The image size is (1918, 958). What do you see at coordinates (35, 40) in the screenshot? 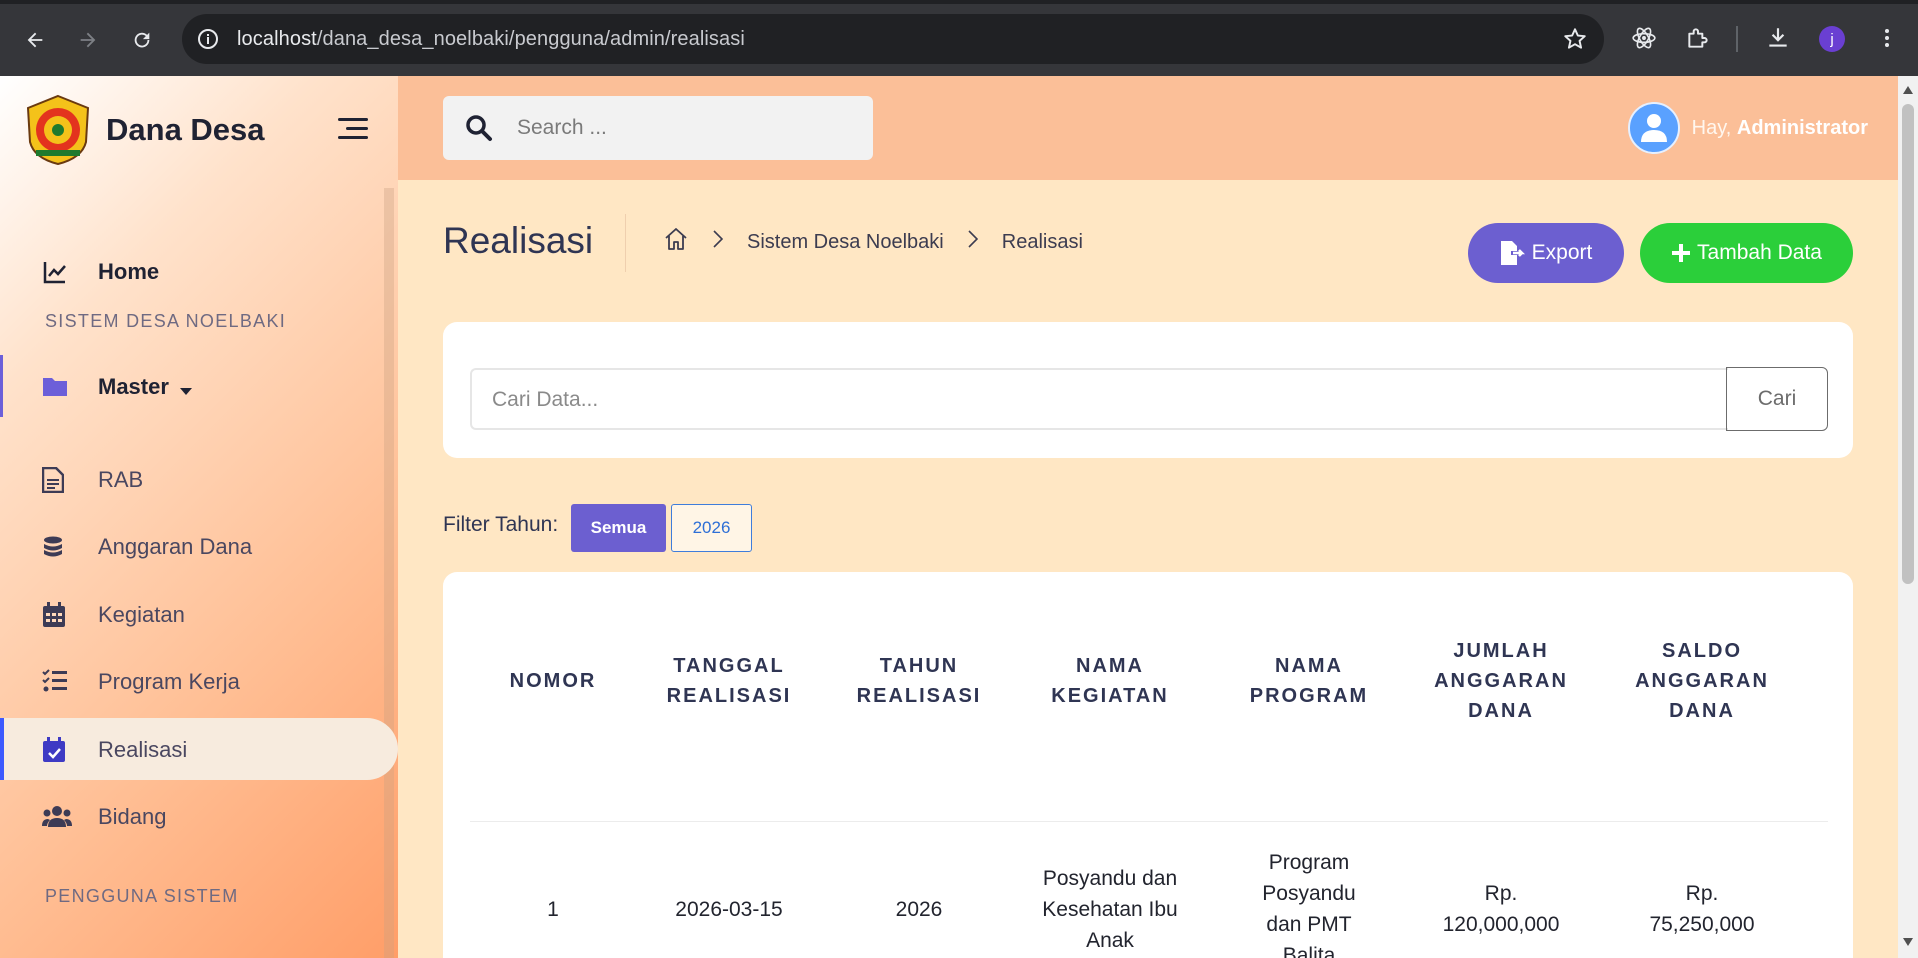
I see `back-icon` at bounding box center [35, 40].